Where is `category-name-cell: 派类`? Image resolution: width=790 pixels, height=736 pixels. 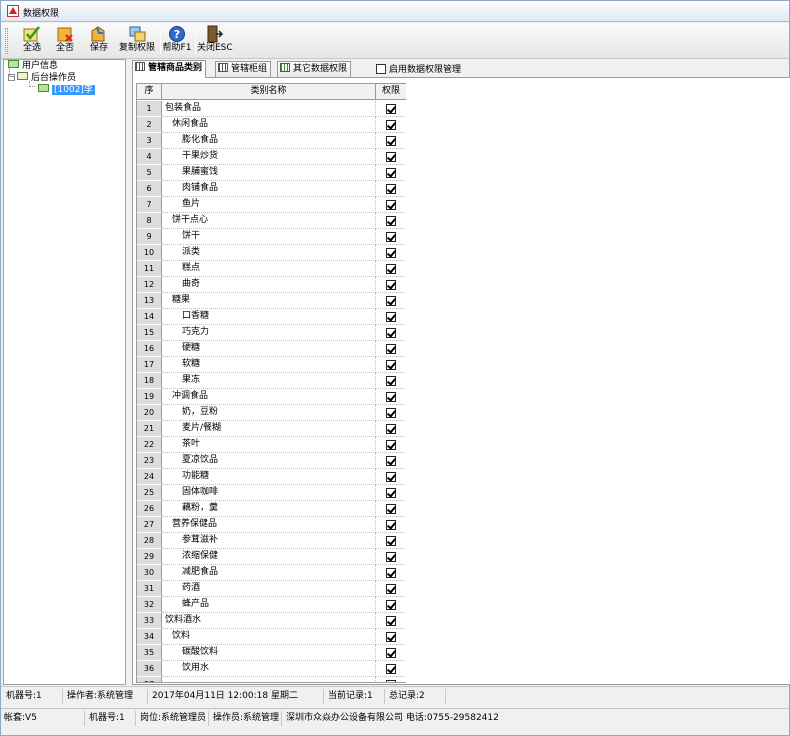
category-name-cell: 派类 is located at coordinates (269, 253).